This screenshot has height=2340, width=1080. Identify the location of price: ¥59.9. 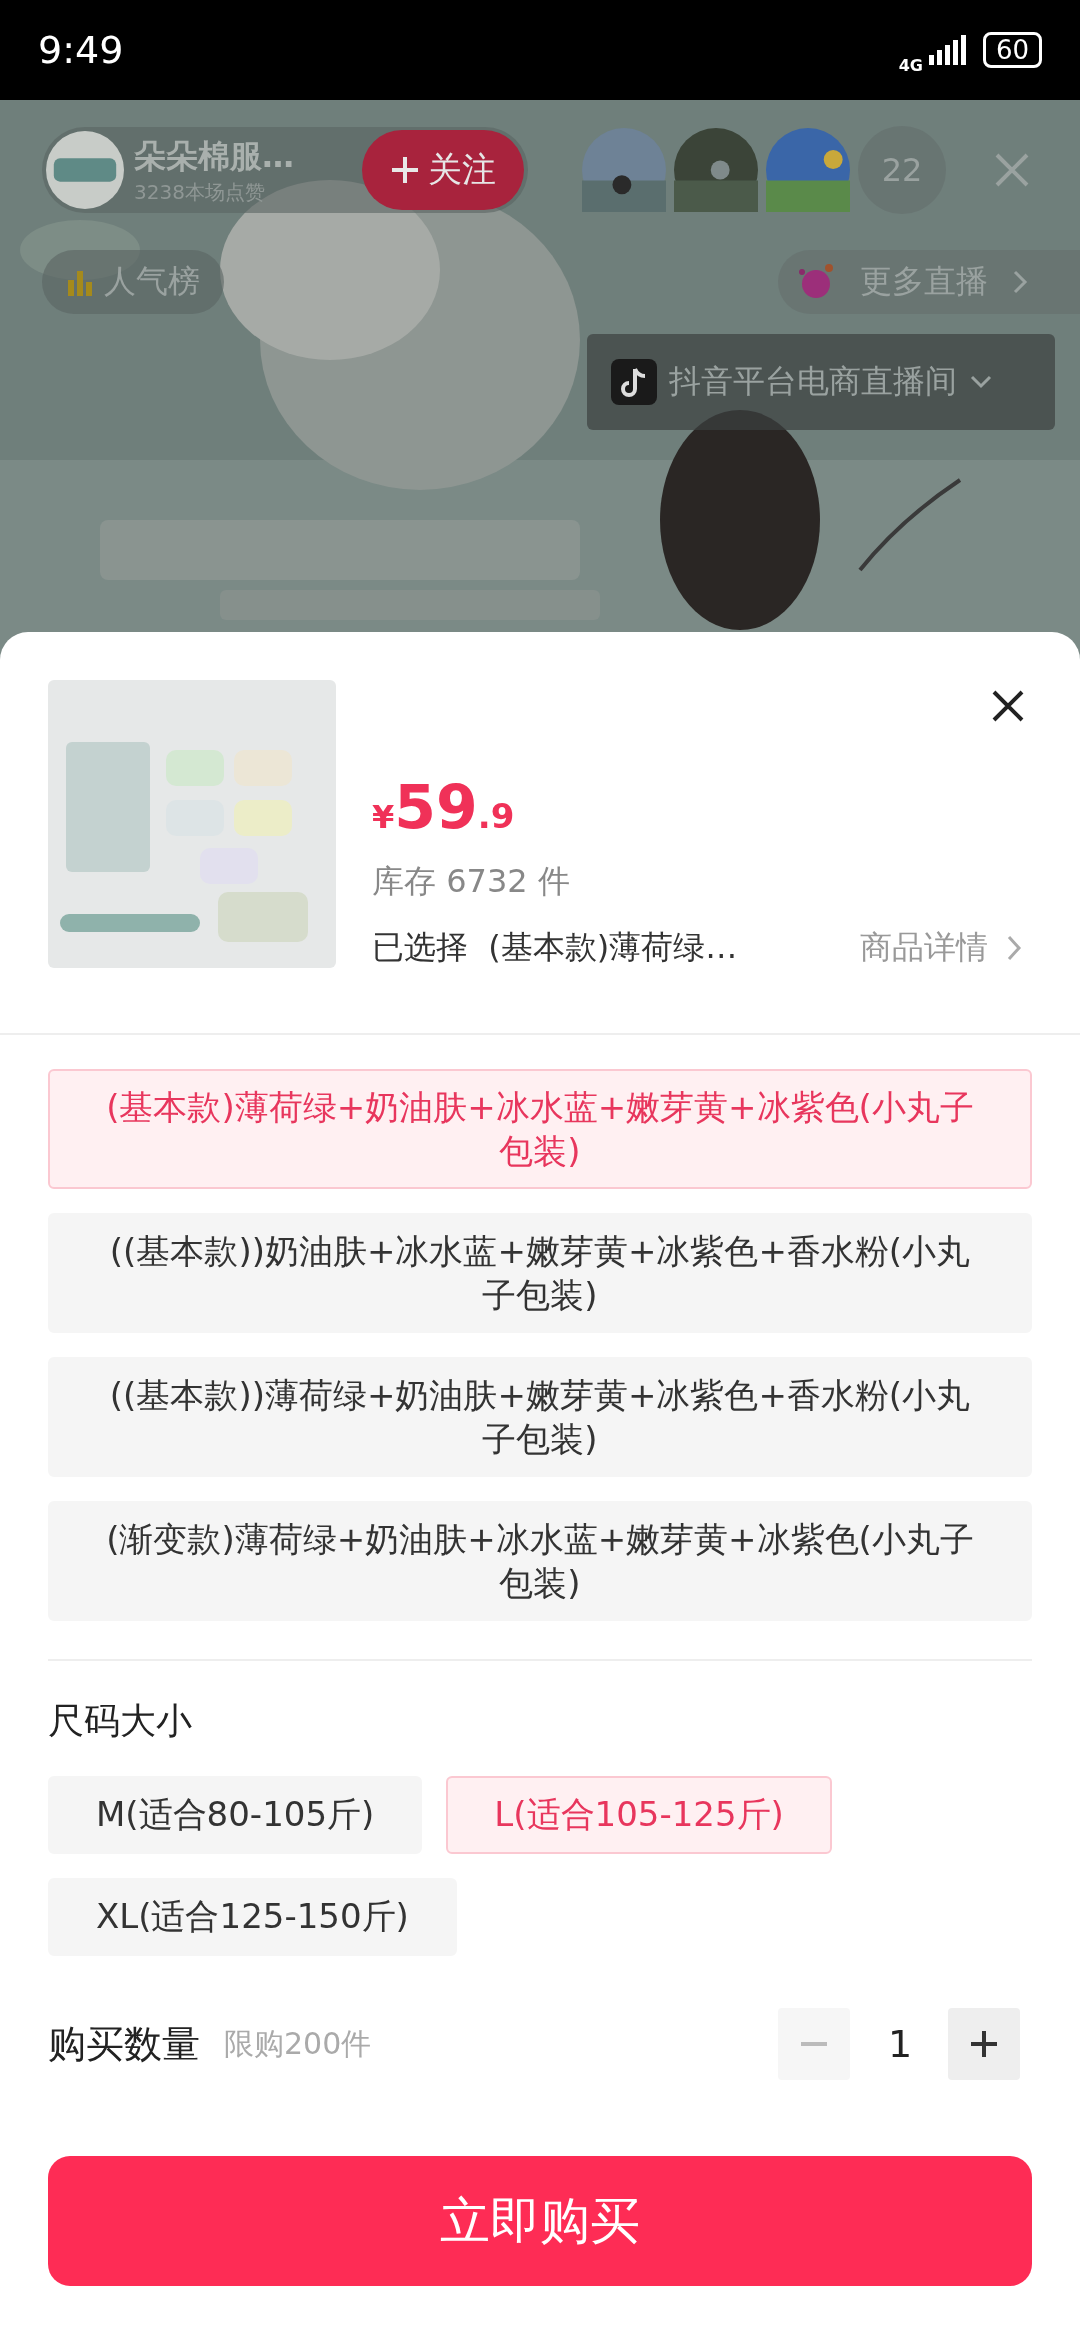
(444, 807).